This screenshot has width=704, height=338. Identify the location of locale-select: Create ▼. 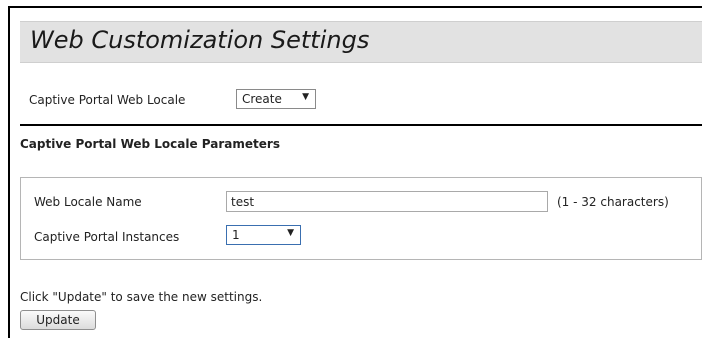
(276, 99).